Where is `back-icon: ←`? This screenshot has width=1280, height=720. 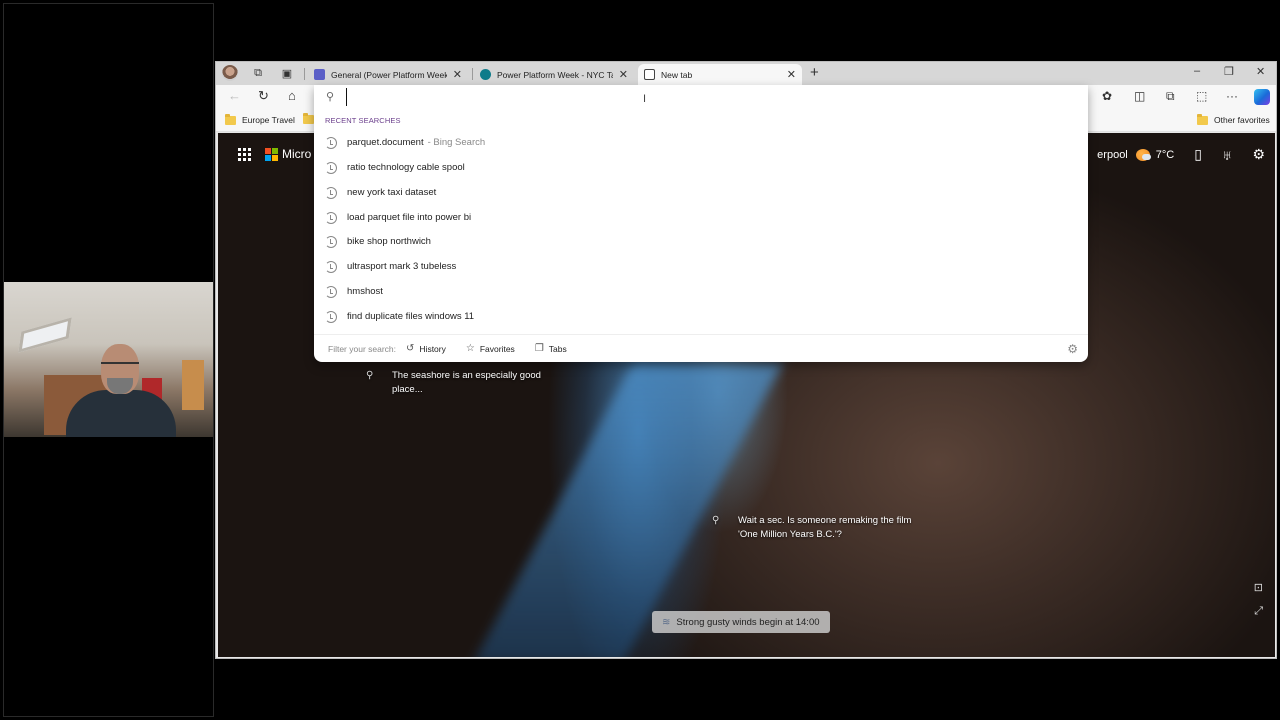 back-icon: ← is located at coordinates (234, 95).